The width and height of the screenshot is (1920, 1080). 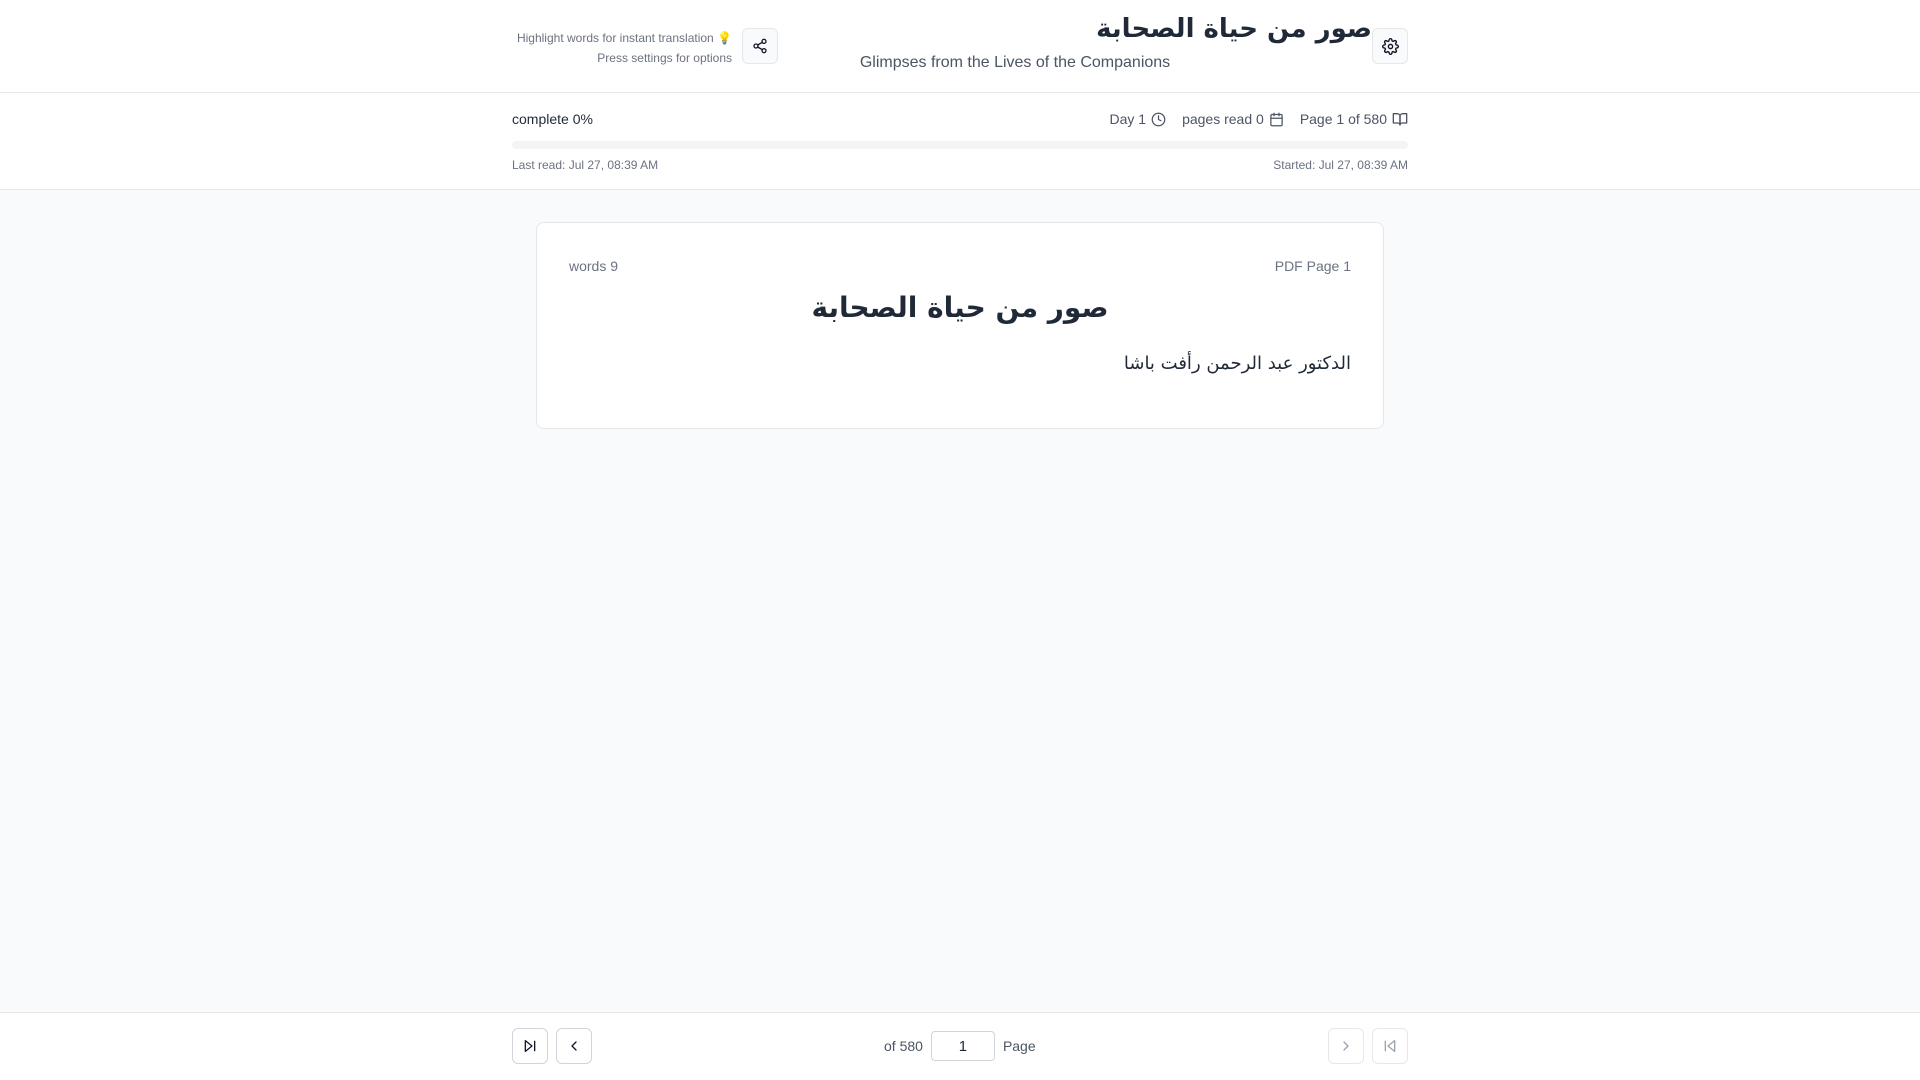 I want to click on last-page-button, so click(x=530, y=1046).